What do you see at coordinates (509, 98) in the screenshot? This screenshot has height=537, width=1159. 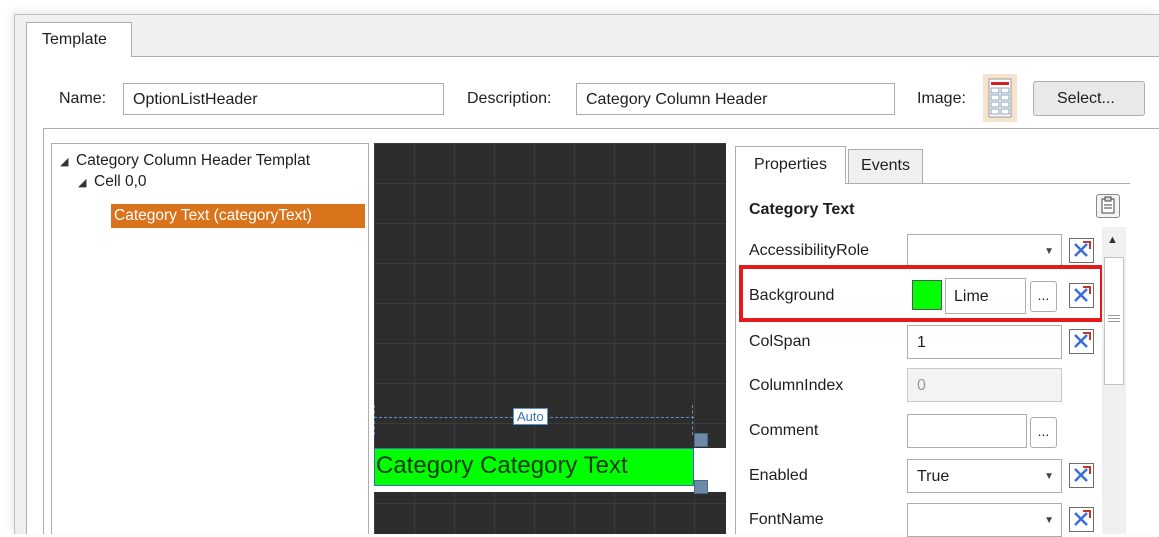 I see `description-label: Description:` at bounding box center [509, 98].